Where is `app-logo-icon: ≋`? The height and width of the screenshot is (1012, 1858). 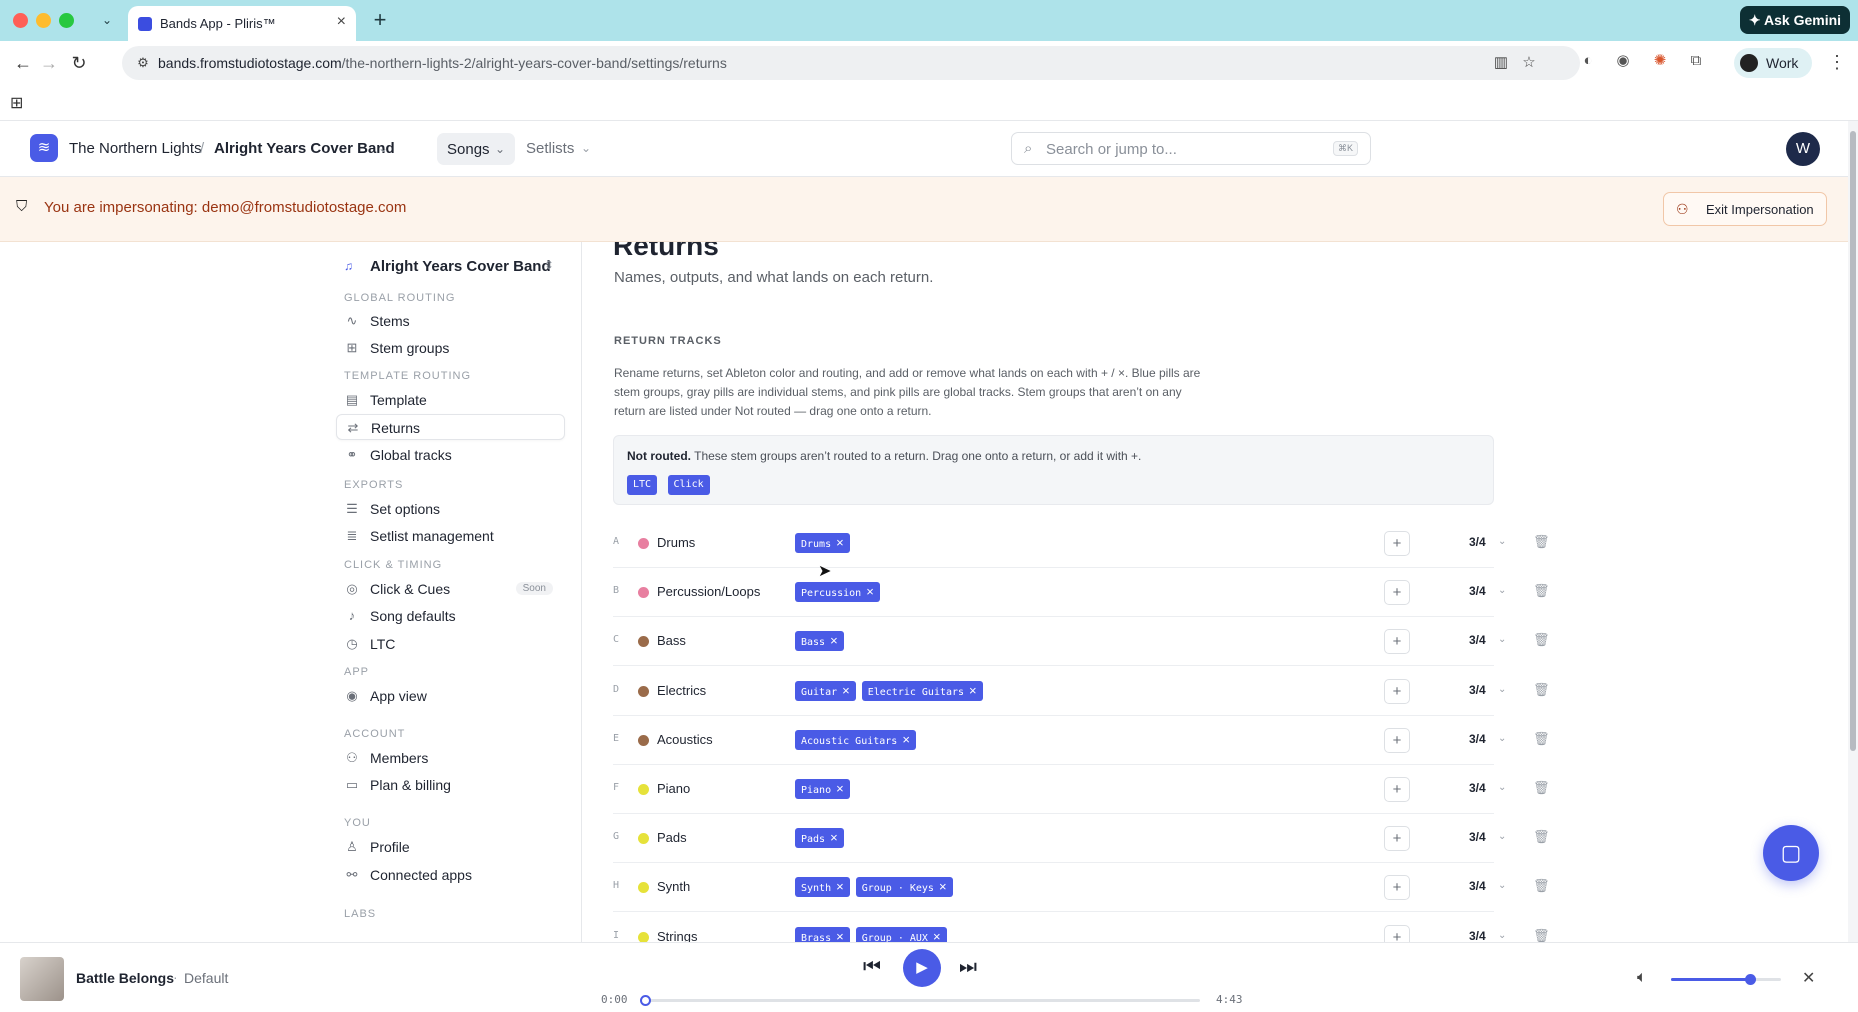 app-logo-icon: ≋ is located at coordinates (44, 148).